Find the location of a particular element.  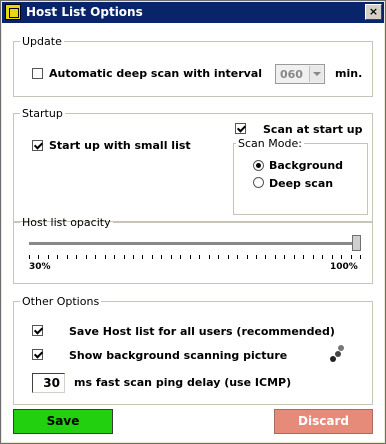

window-title: Host List Options is located at coordinates (84, 12).